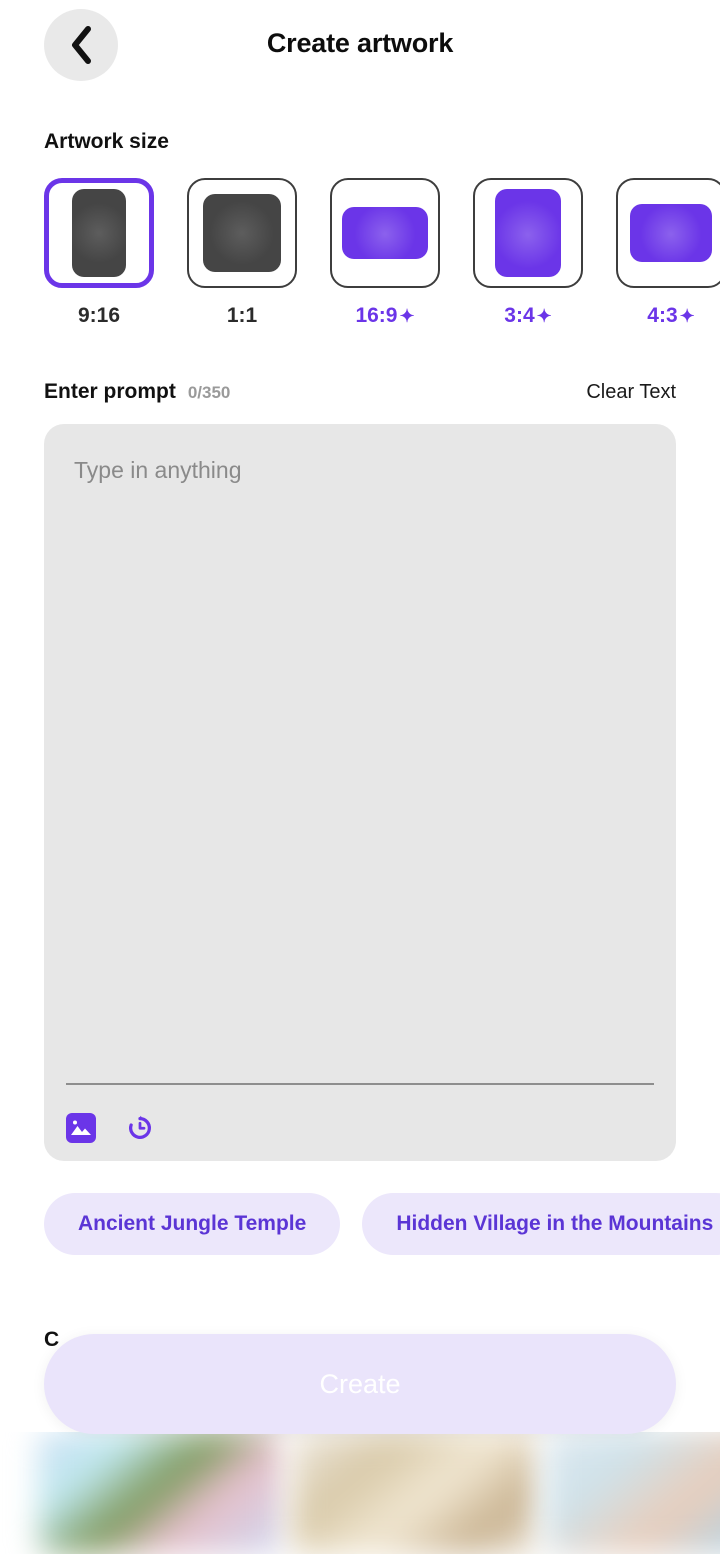 This screenshot has height=1554, width=720. I want to click on ratio-label-text: 4:3, so click(662, 315).